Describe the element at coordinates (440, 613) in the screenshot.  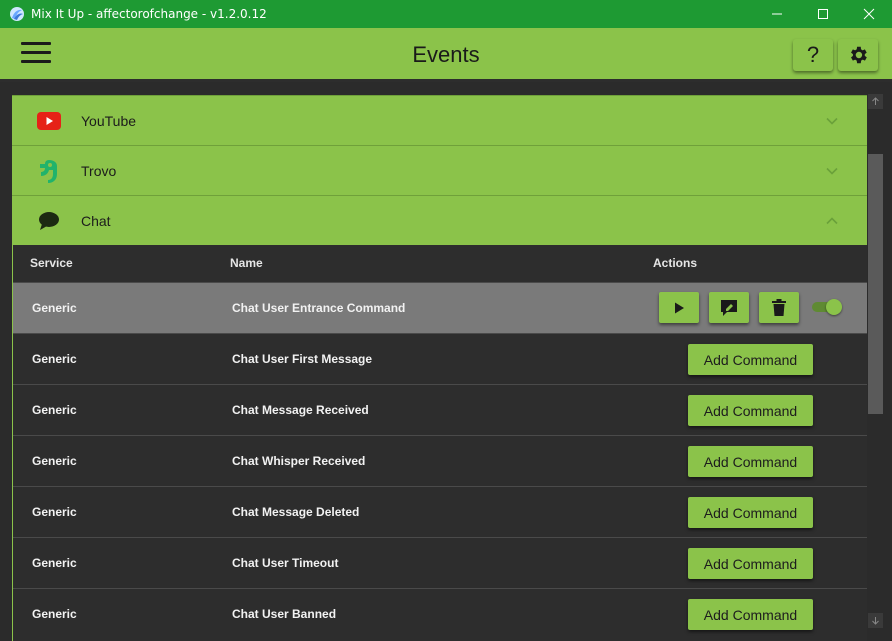
I see `table-row: Generic Chat User Banned Add Command` at that location.